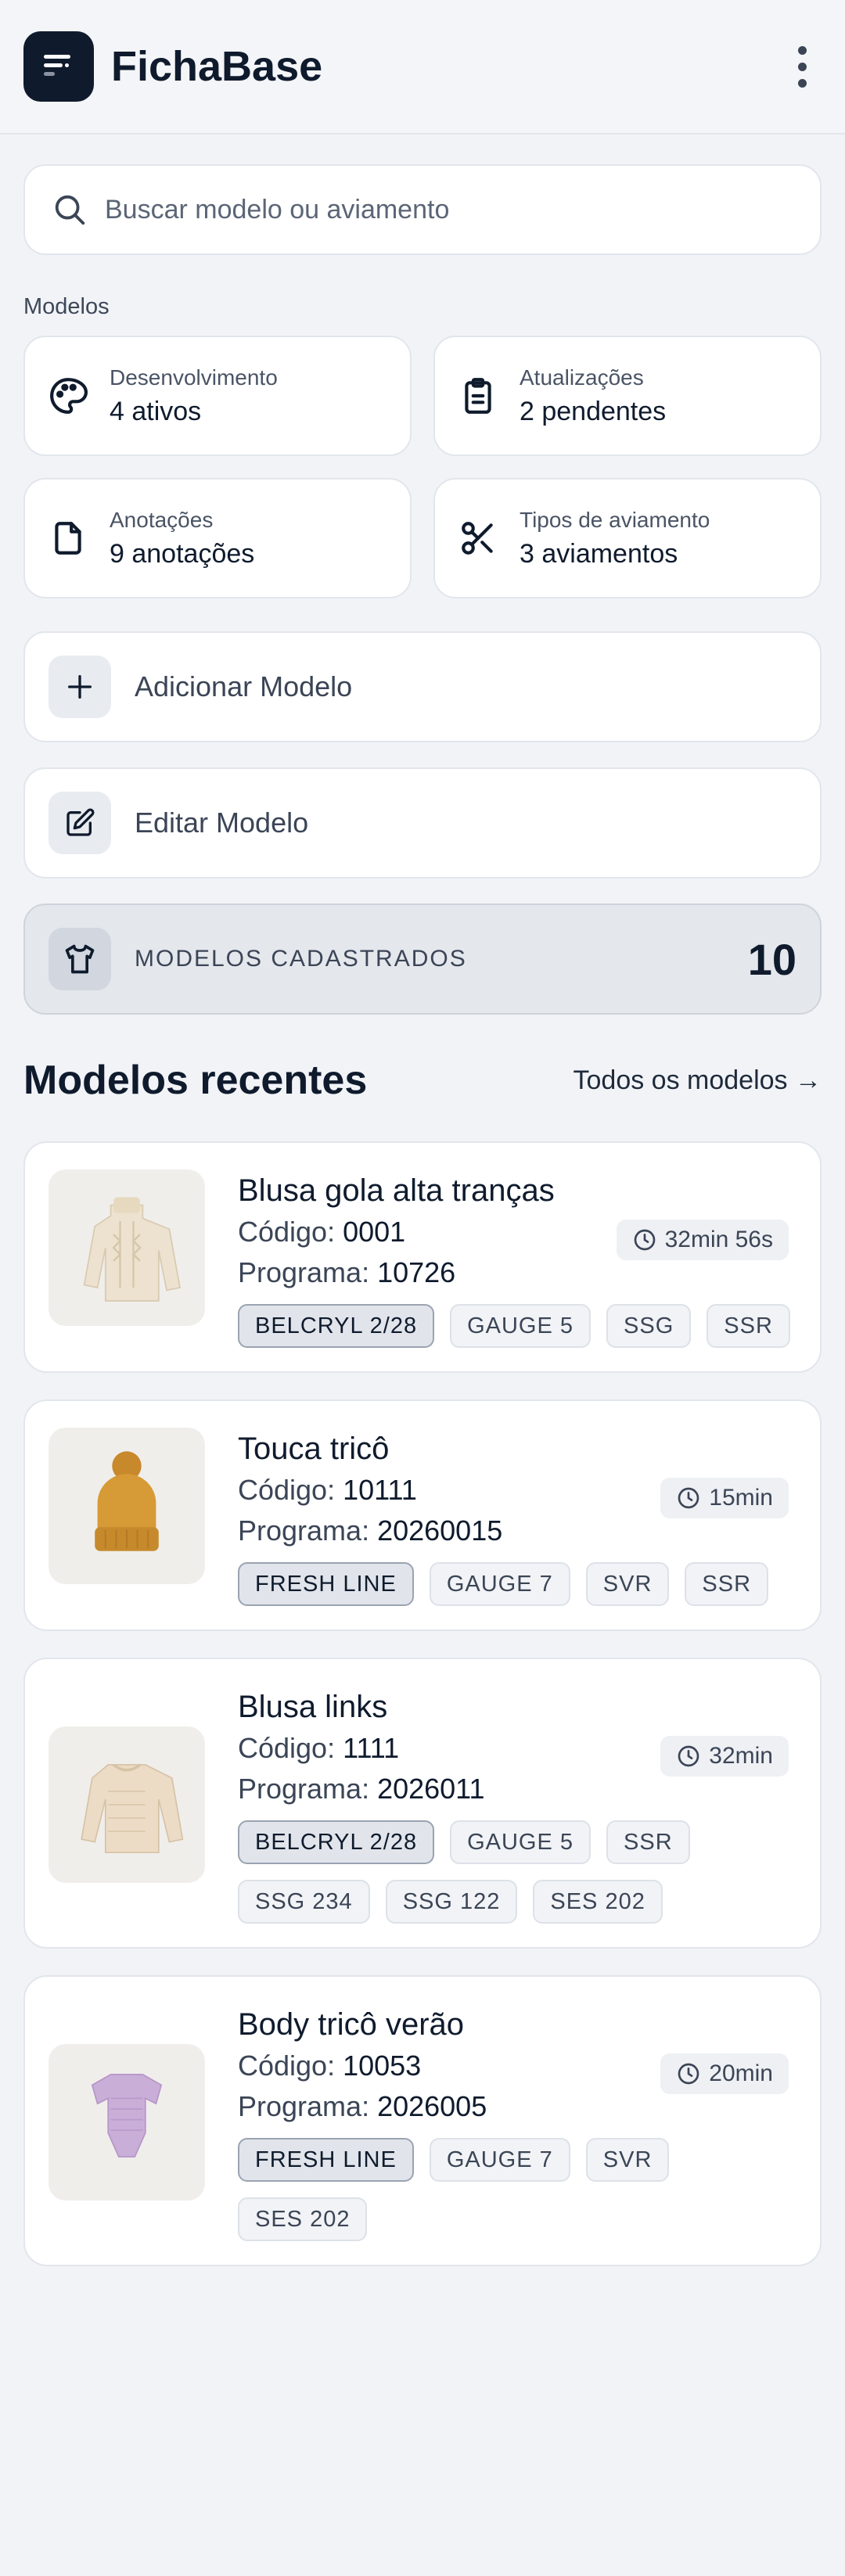  Describe the element at coordinates (70, 210) in the screenshot. I see `search-icon` at that location.